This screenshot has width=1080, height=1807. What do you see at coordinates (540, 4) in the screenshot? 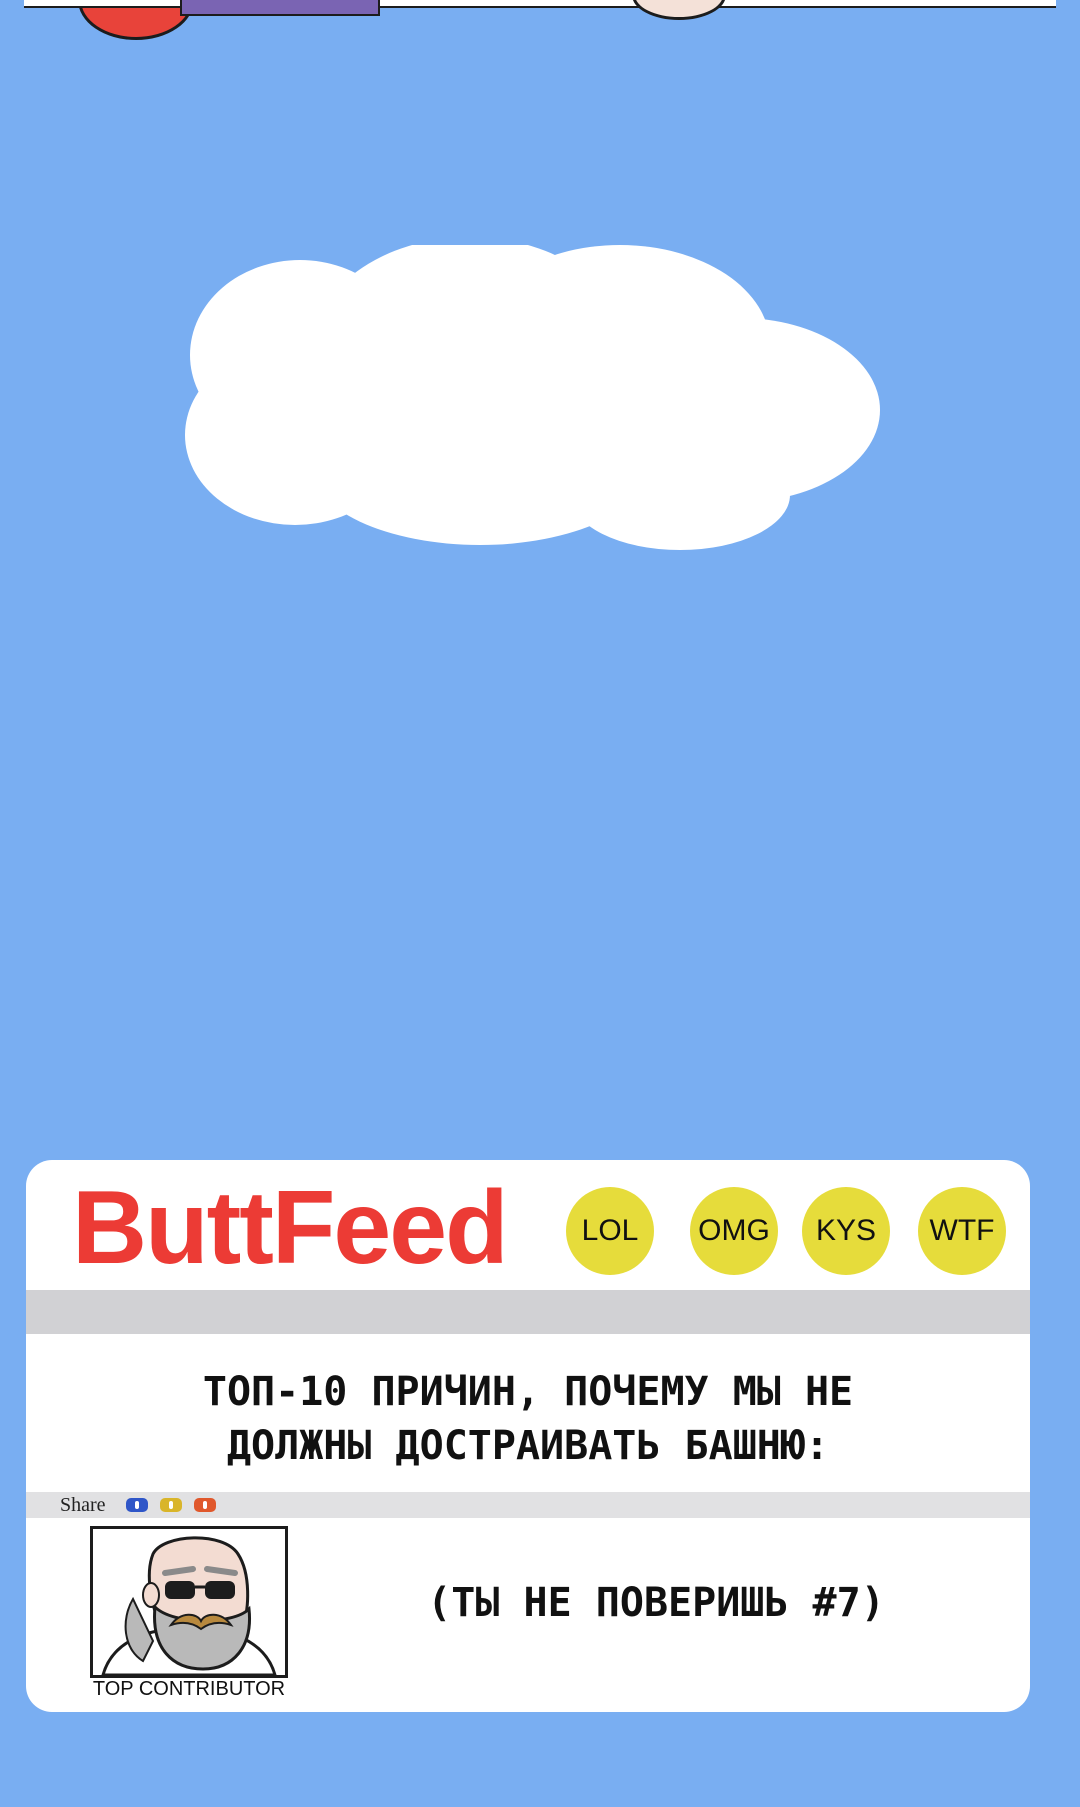
I see `previous-panel-strip` at bounding box center [540, 4].